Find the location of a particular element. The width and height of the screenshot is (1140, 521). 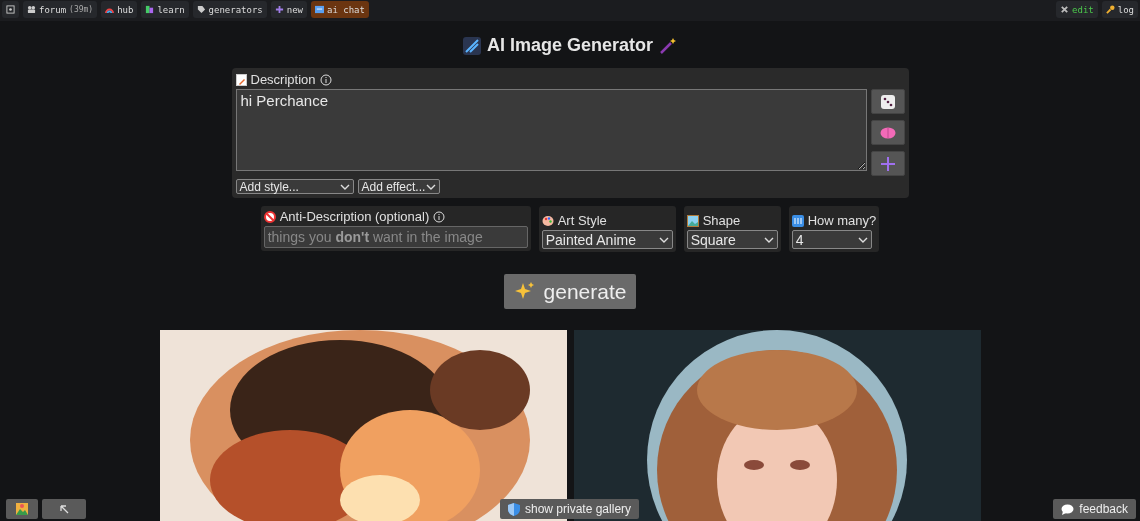

private-gallery-button: show private gallery is located at coordinates (570, 509).